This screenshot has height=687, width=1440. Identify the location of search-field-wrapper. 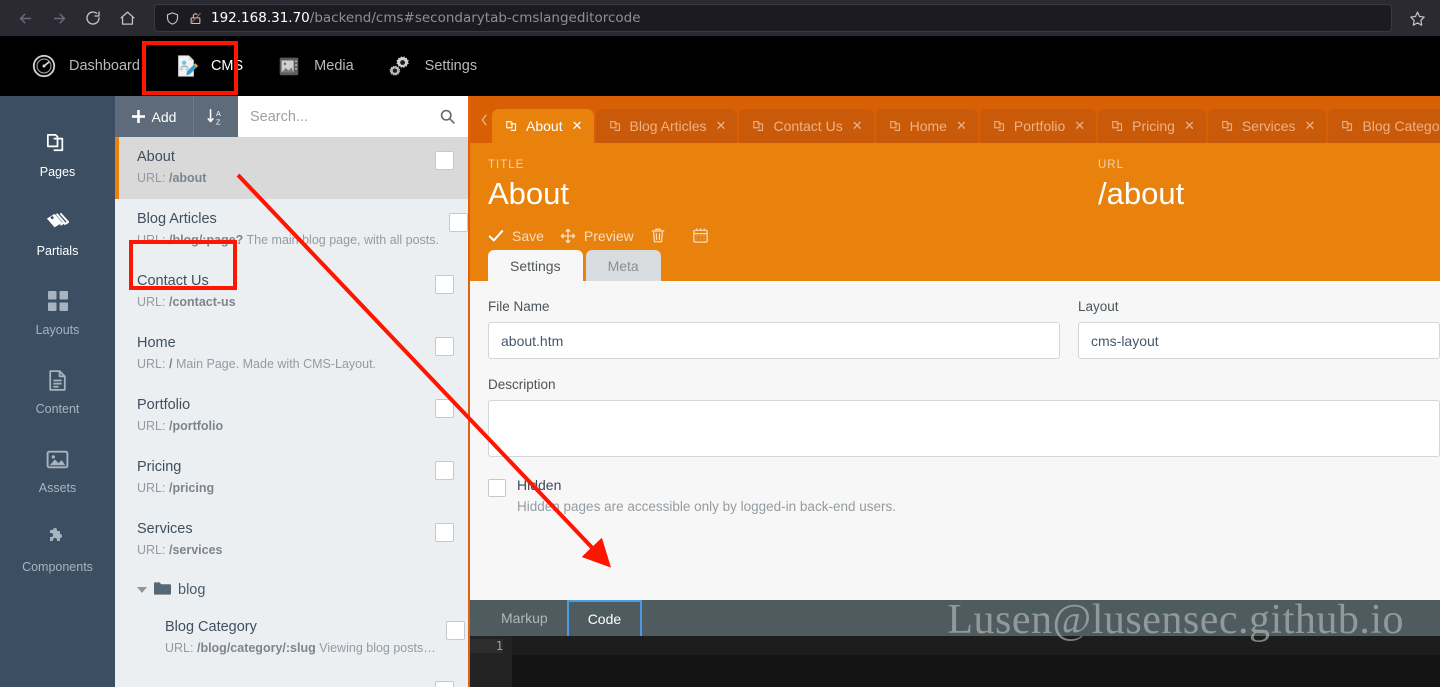
(353, 117).